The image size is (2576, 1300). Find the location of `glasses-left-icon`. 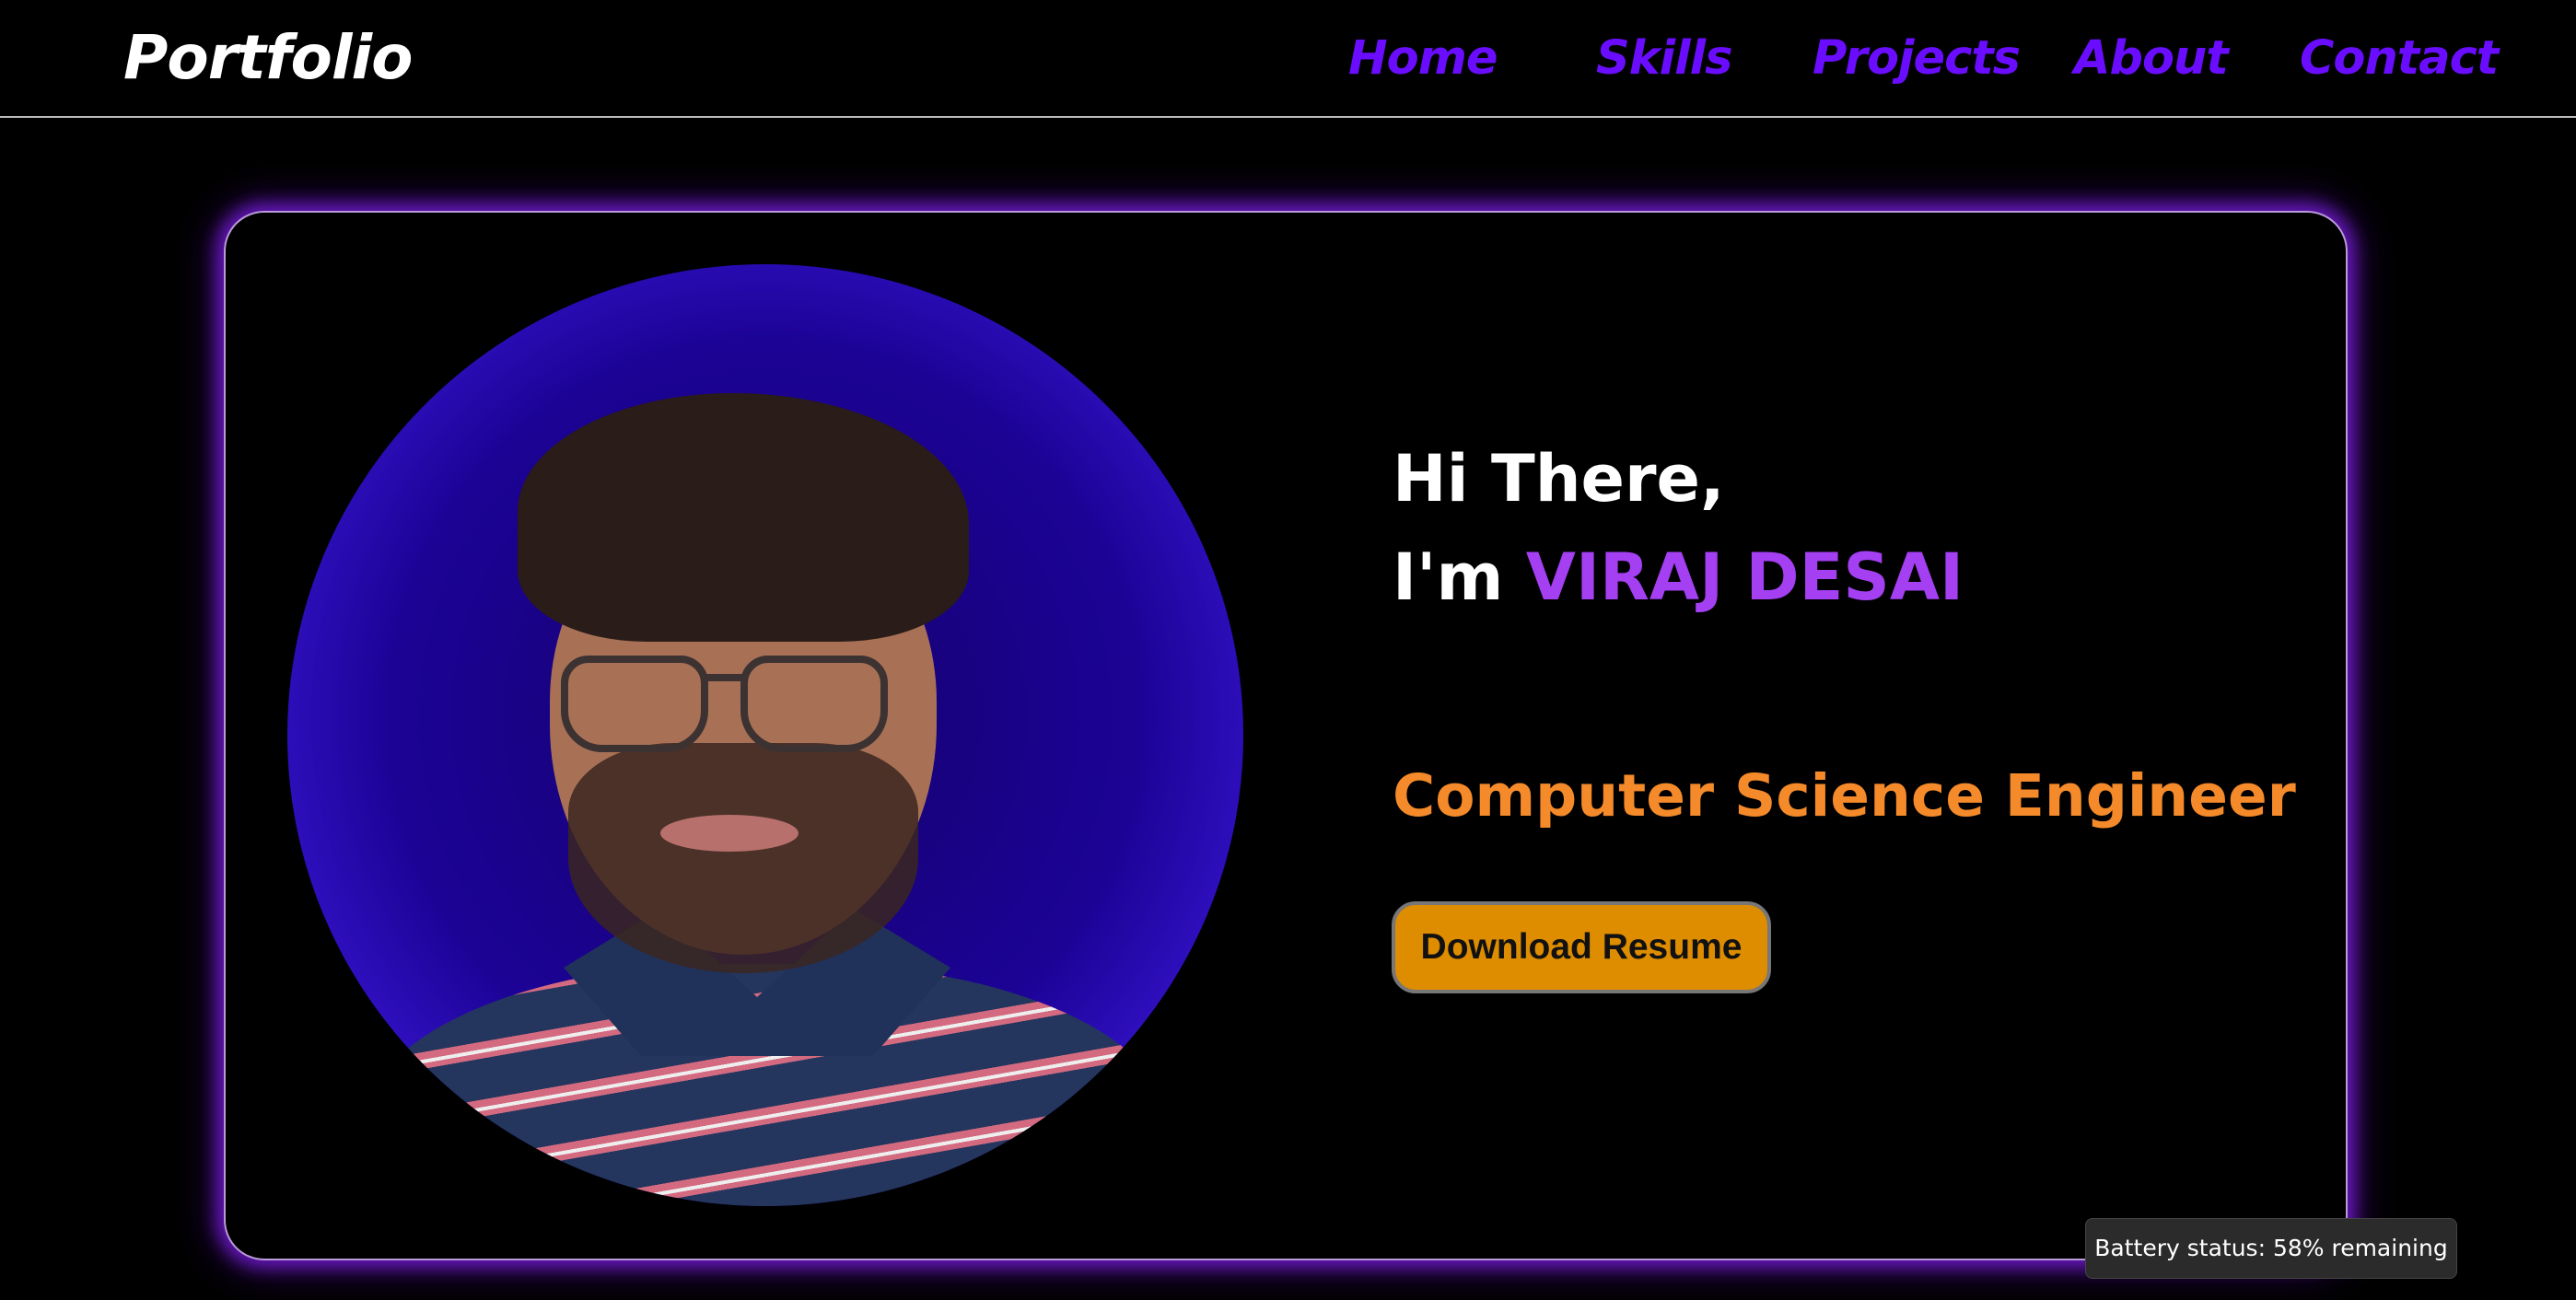

glasses-left-icon is located at coordinates (634, 704).